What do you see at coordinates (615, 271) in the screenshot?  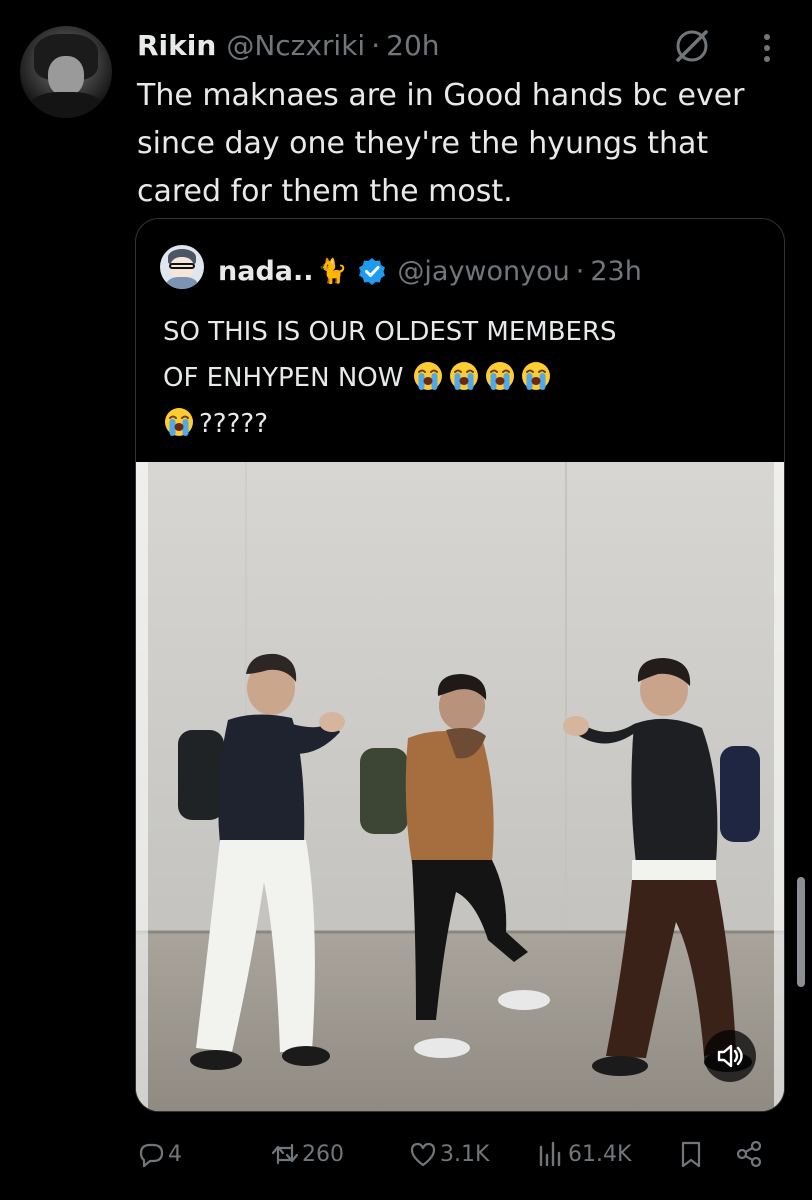 I see `quoted-time: 23h` at bounding box center [615, 271].